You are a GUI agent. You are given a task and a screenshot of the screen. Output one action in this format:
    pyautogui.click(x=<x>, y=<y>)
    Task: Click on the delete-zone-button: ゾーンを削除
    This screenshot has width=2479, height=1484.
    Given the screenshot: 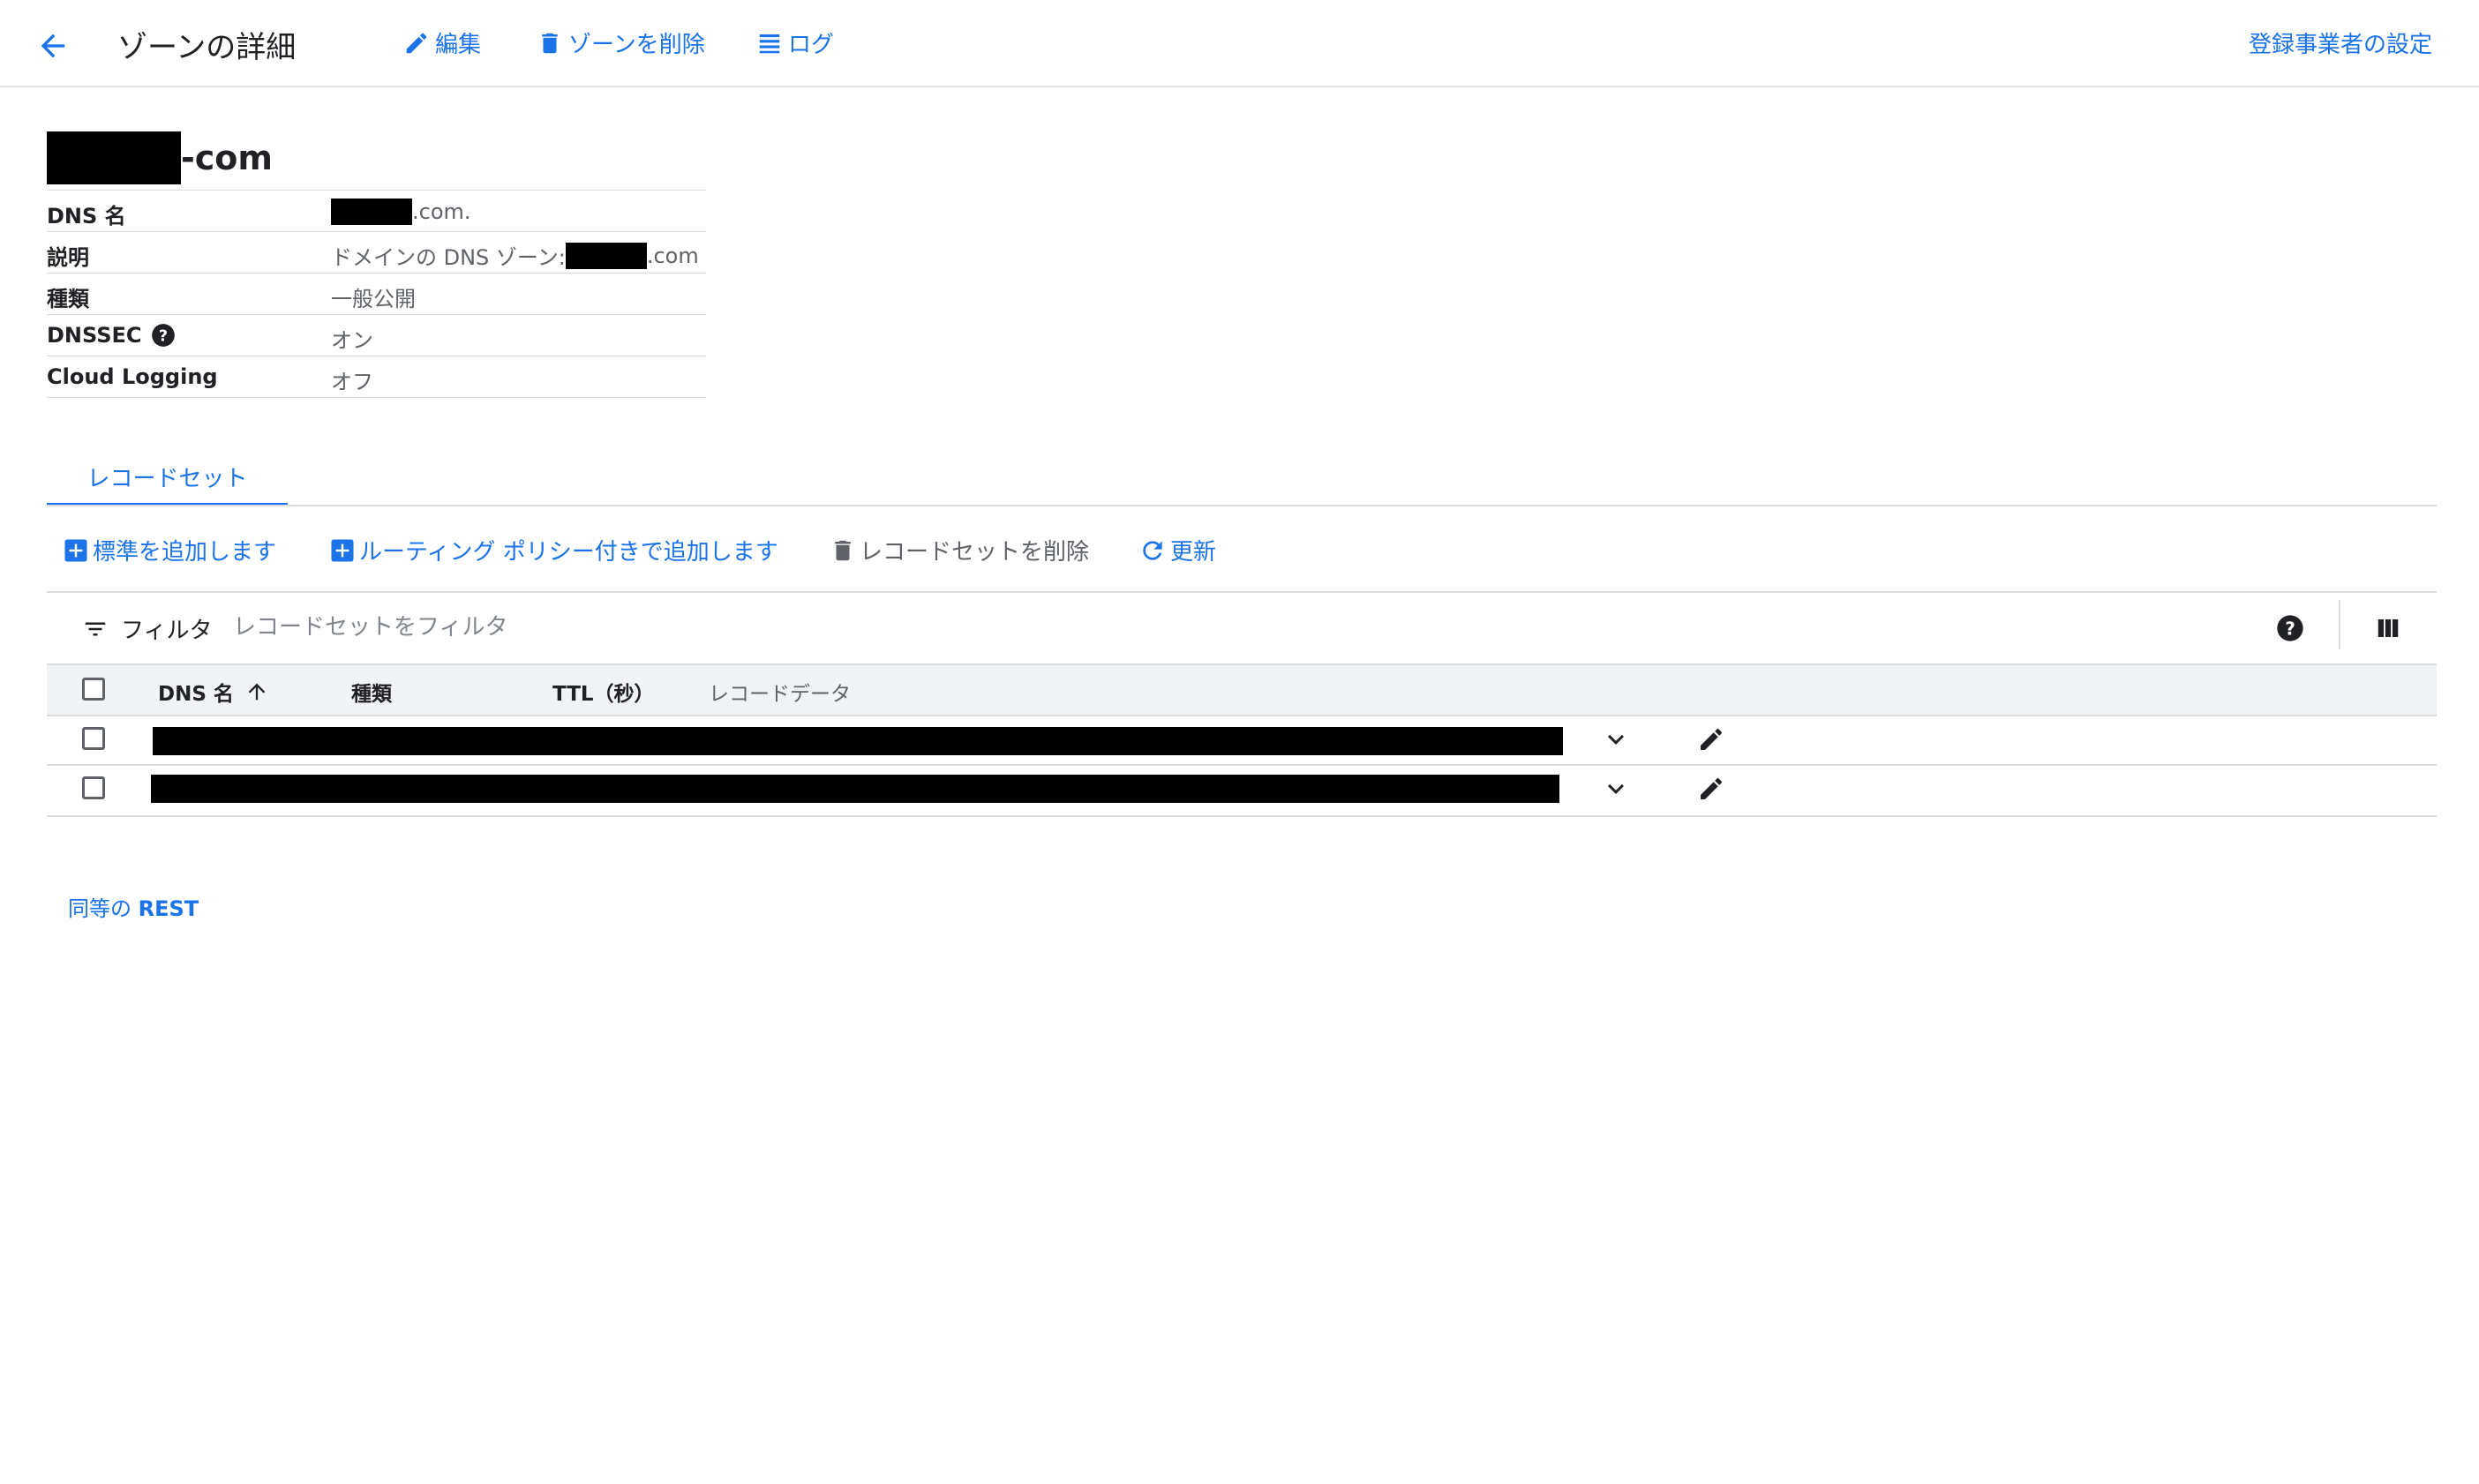 What is the action you would take?
    pyautogui.click(x=621, y=42)
    